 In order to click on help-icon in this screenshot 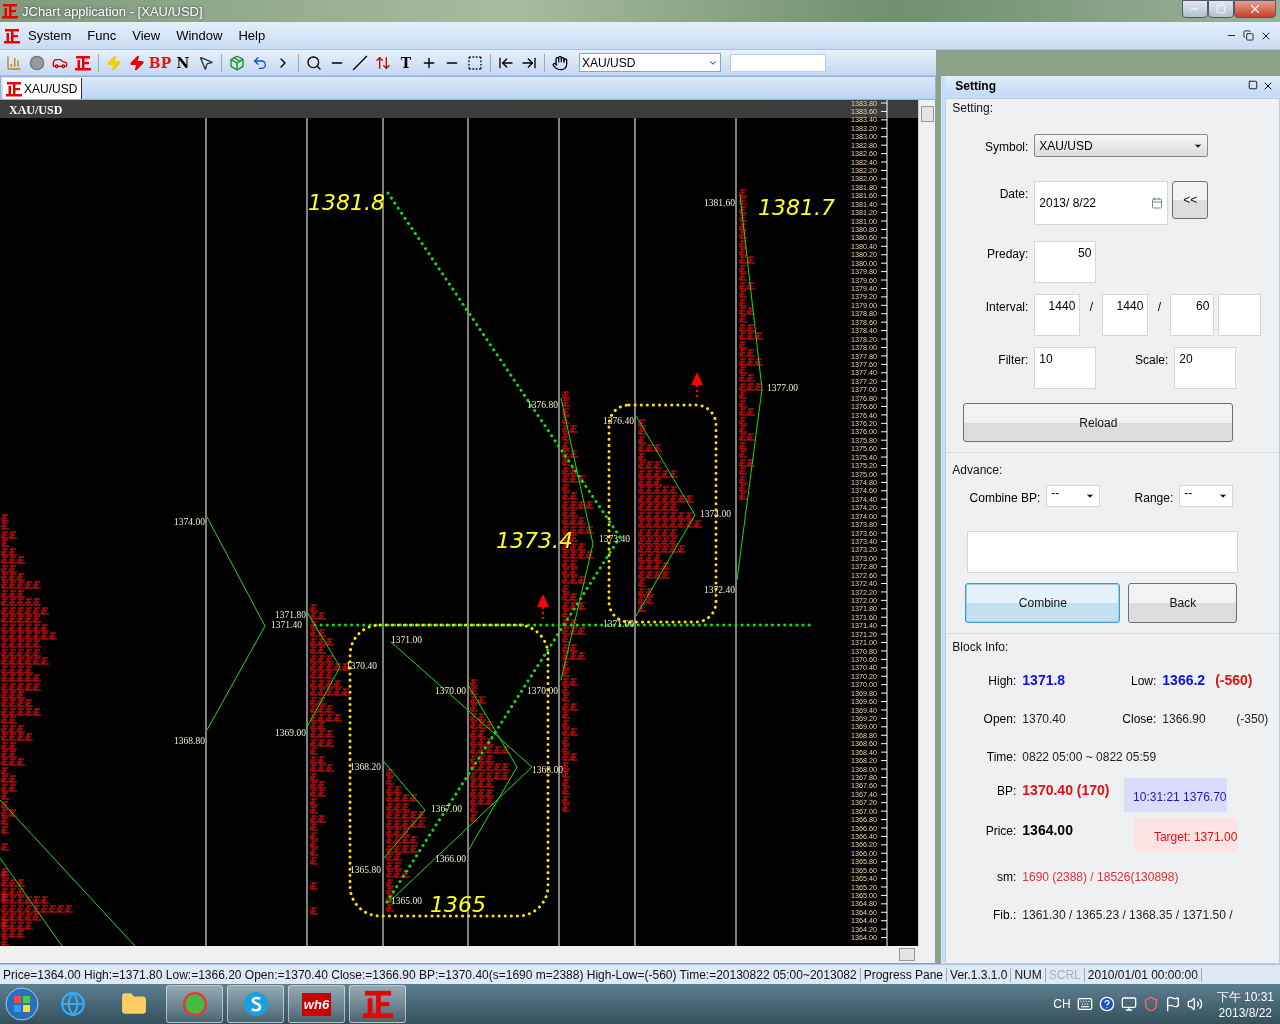, I will do `click(1106, 1004)`.